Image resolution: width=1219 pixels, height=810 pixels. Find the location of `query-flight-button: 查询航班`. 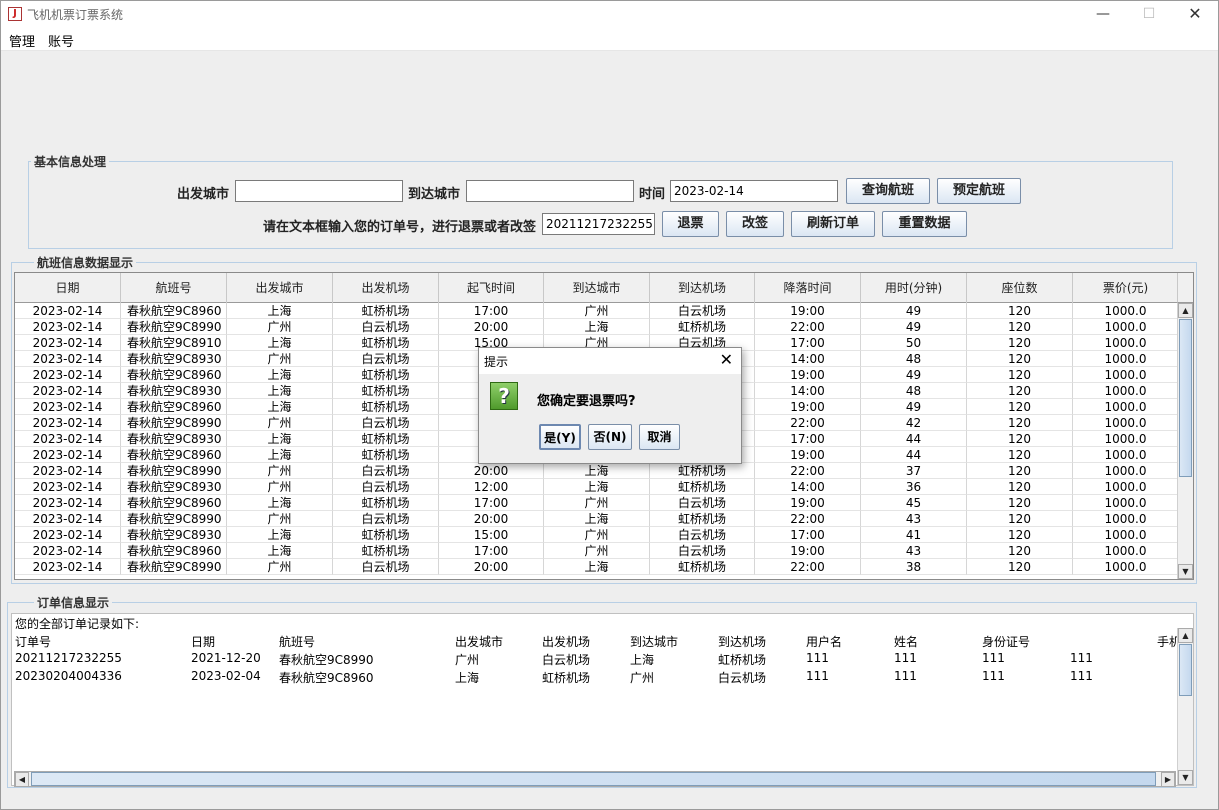

query-flight-button: 查询航班 is located at coordinates (888, 191).